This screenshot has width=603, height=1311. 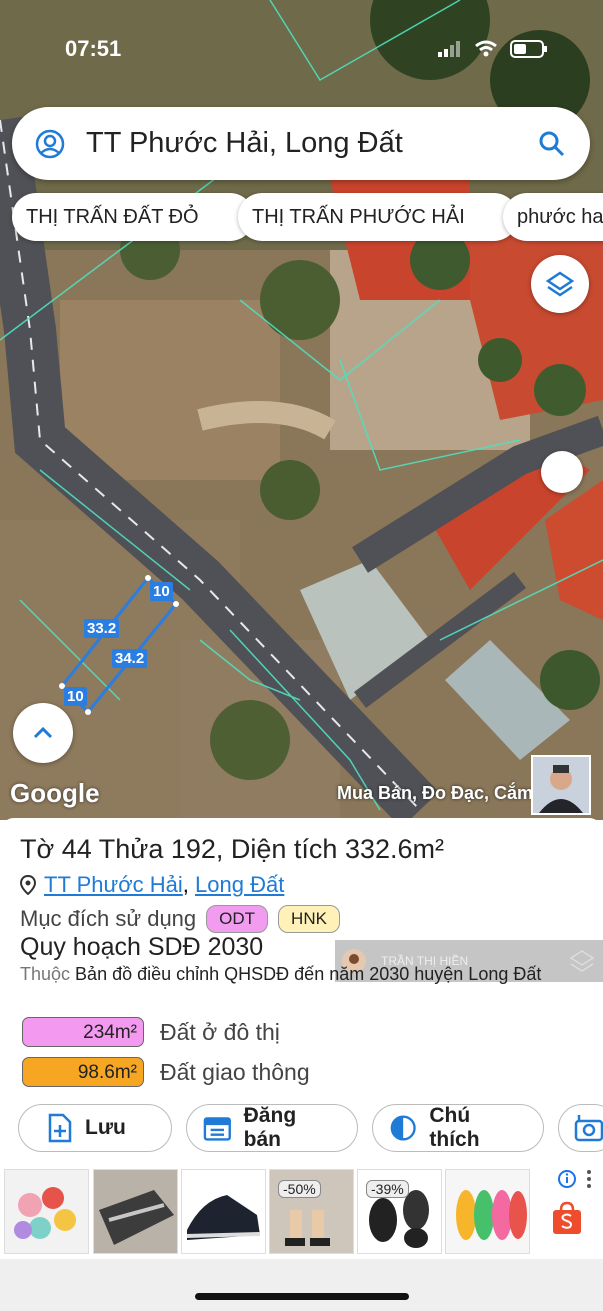 What do you see at coordinates (220, 1031) in the screenshot?
I see `area-type: Đất ở đô thị` at bounding box center [220, 1031].